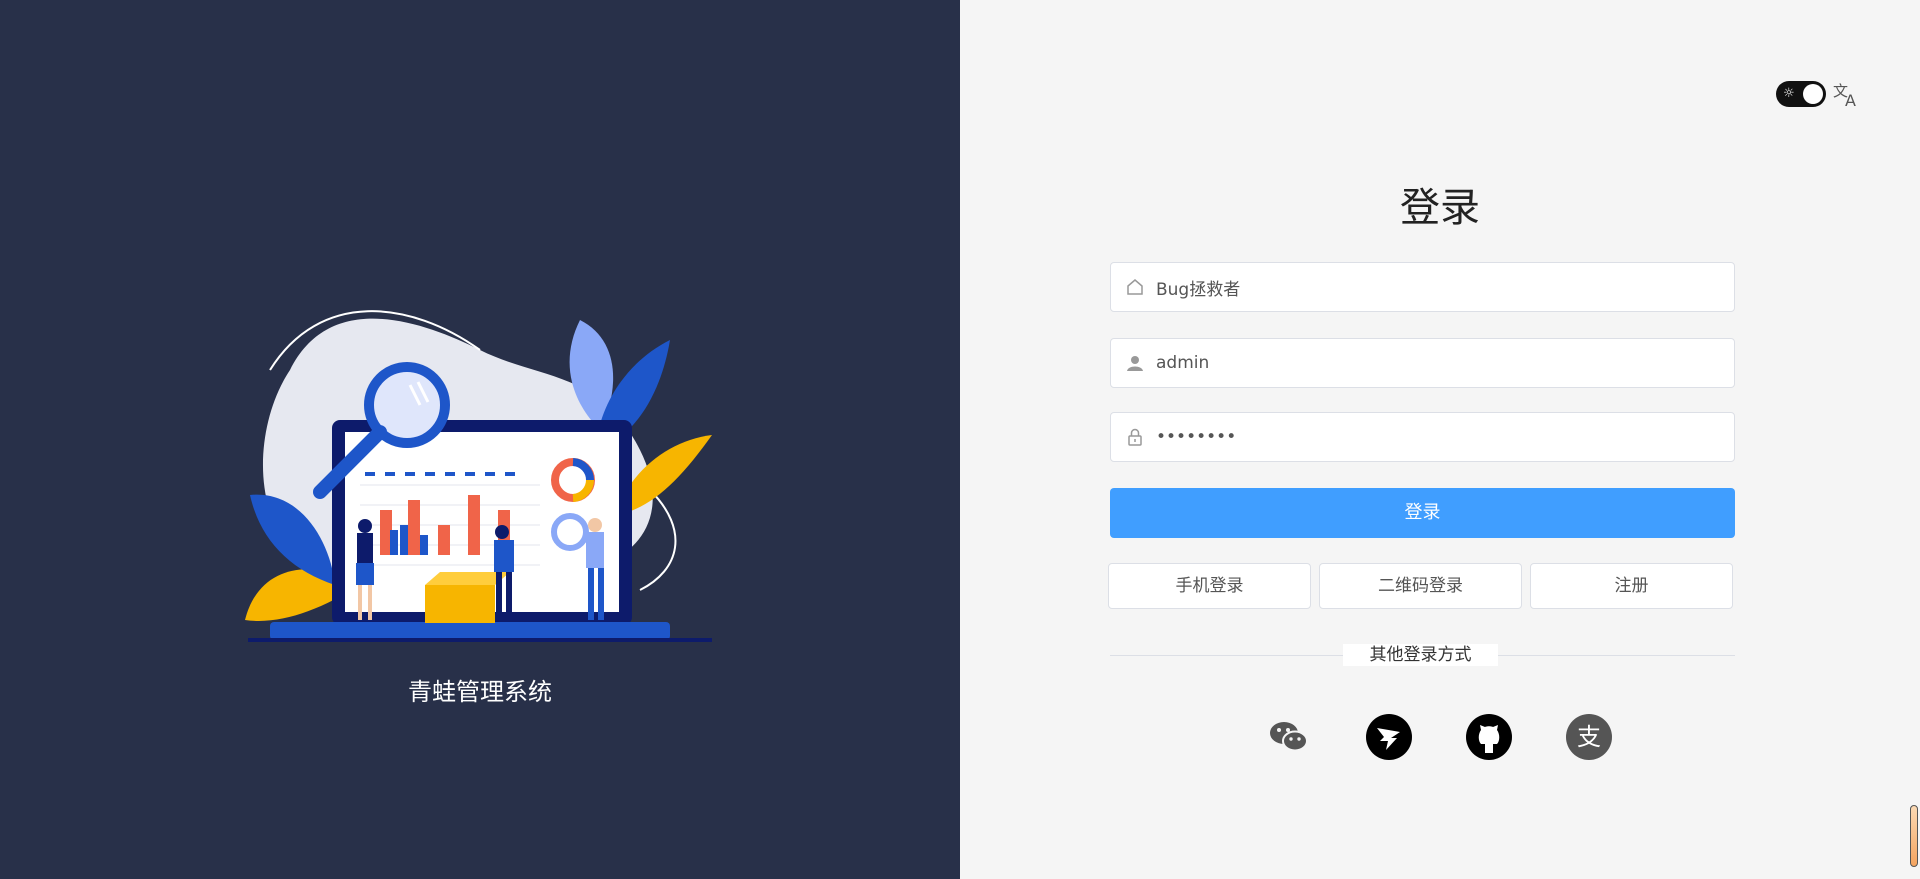 The height and width of the screenshot is (879, 1920). I want to click on login-button: 登录, so click(1422, 513).